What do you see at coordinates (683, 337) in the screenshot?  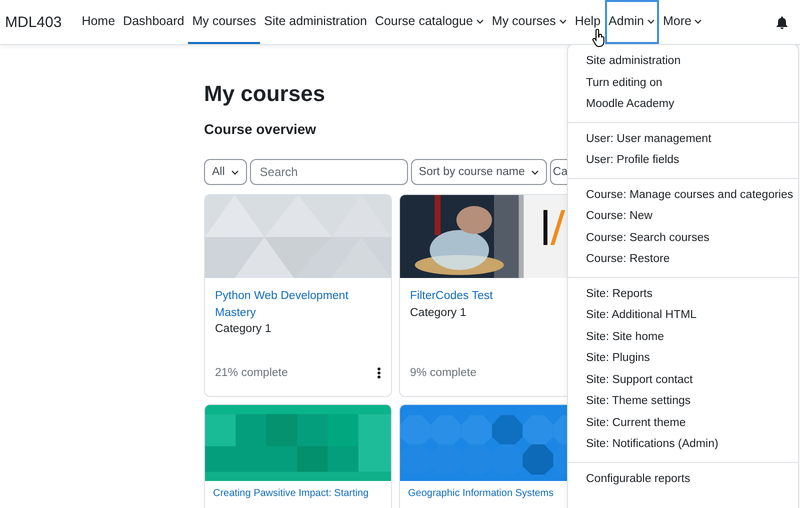 I see `menu-item: Site: Site home` at bounding box center [683, 337].